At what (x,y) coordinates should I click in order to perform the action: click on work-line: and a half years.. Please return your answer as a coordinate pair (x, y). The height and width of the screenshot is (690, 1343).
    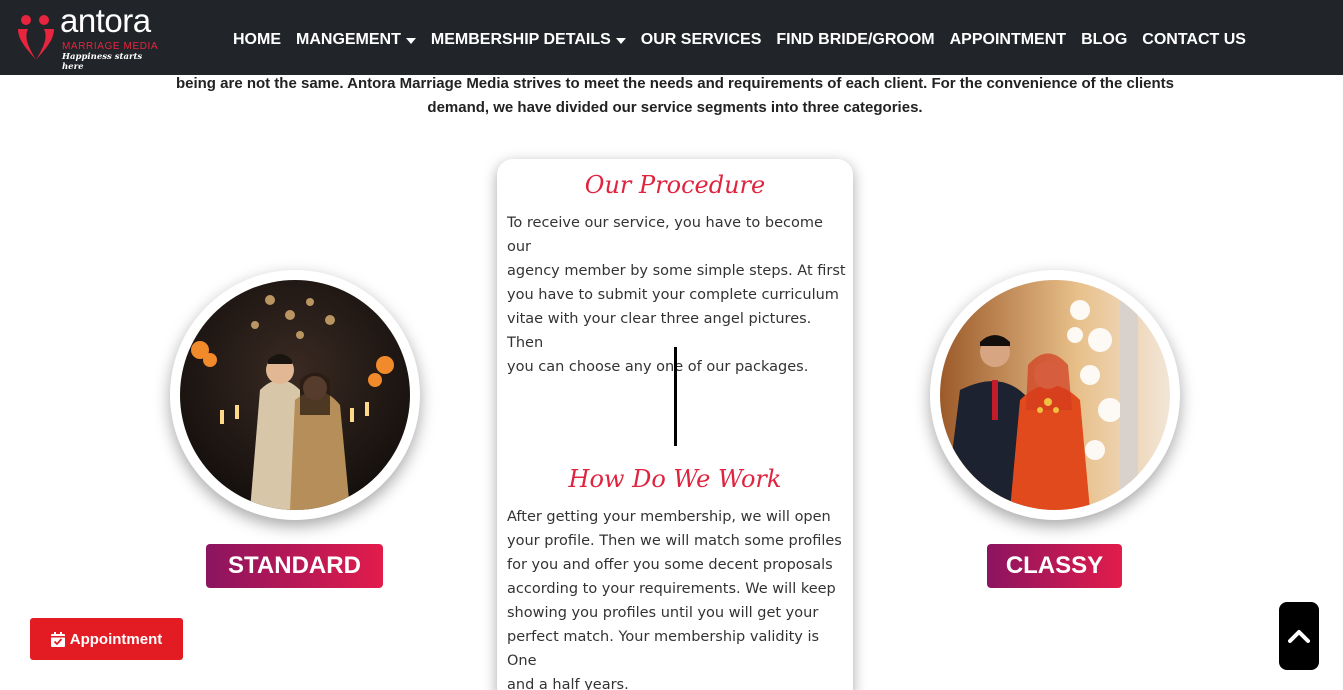
    Looking at the image, I should click on (568, 683).